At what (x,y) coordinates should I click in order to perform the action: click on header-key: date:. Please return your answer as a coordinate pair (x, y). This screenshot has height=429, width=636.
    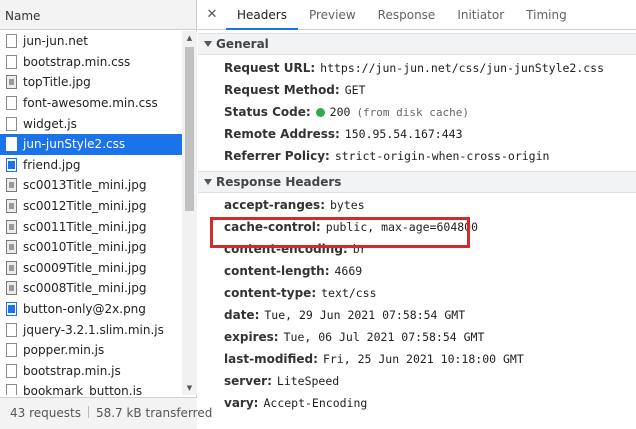
    Looking at the image, I should click on (242, 315).